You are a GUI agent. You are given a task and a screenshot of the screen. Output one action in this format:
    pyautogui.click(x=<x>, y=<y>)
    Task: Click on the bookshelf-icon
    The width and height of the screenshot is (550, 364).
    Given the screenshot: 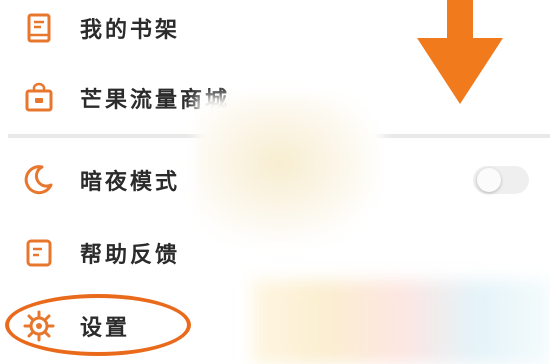 What is the action you would take?
    pyautogui.click(x=39, y=28)
    